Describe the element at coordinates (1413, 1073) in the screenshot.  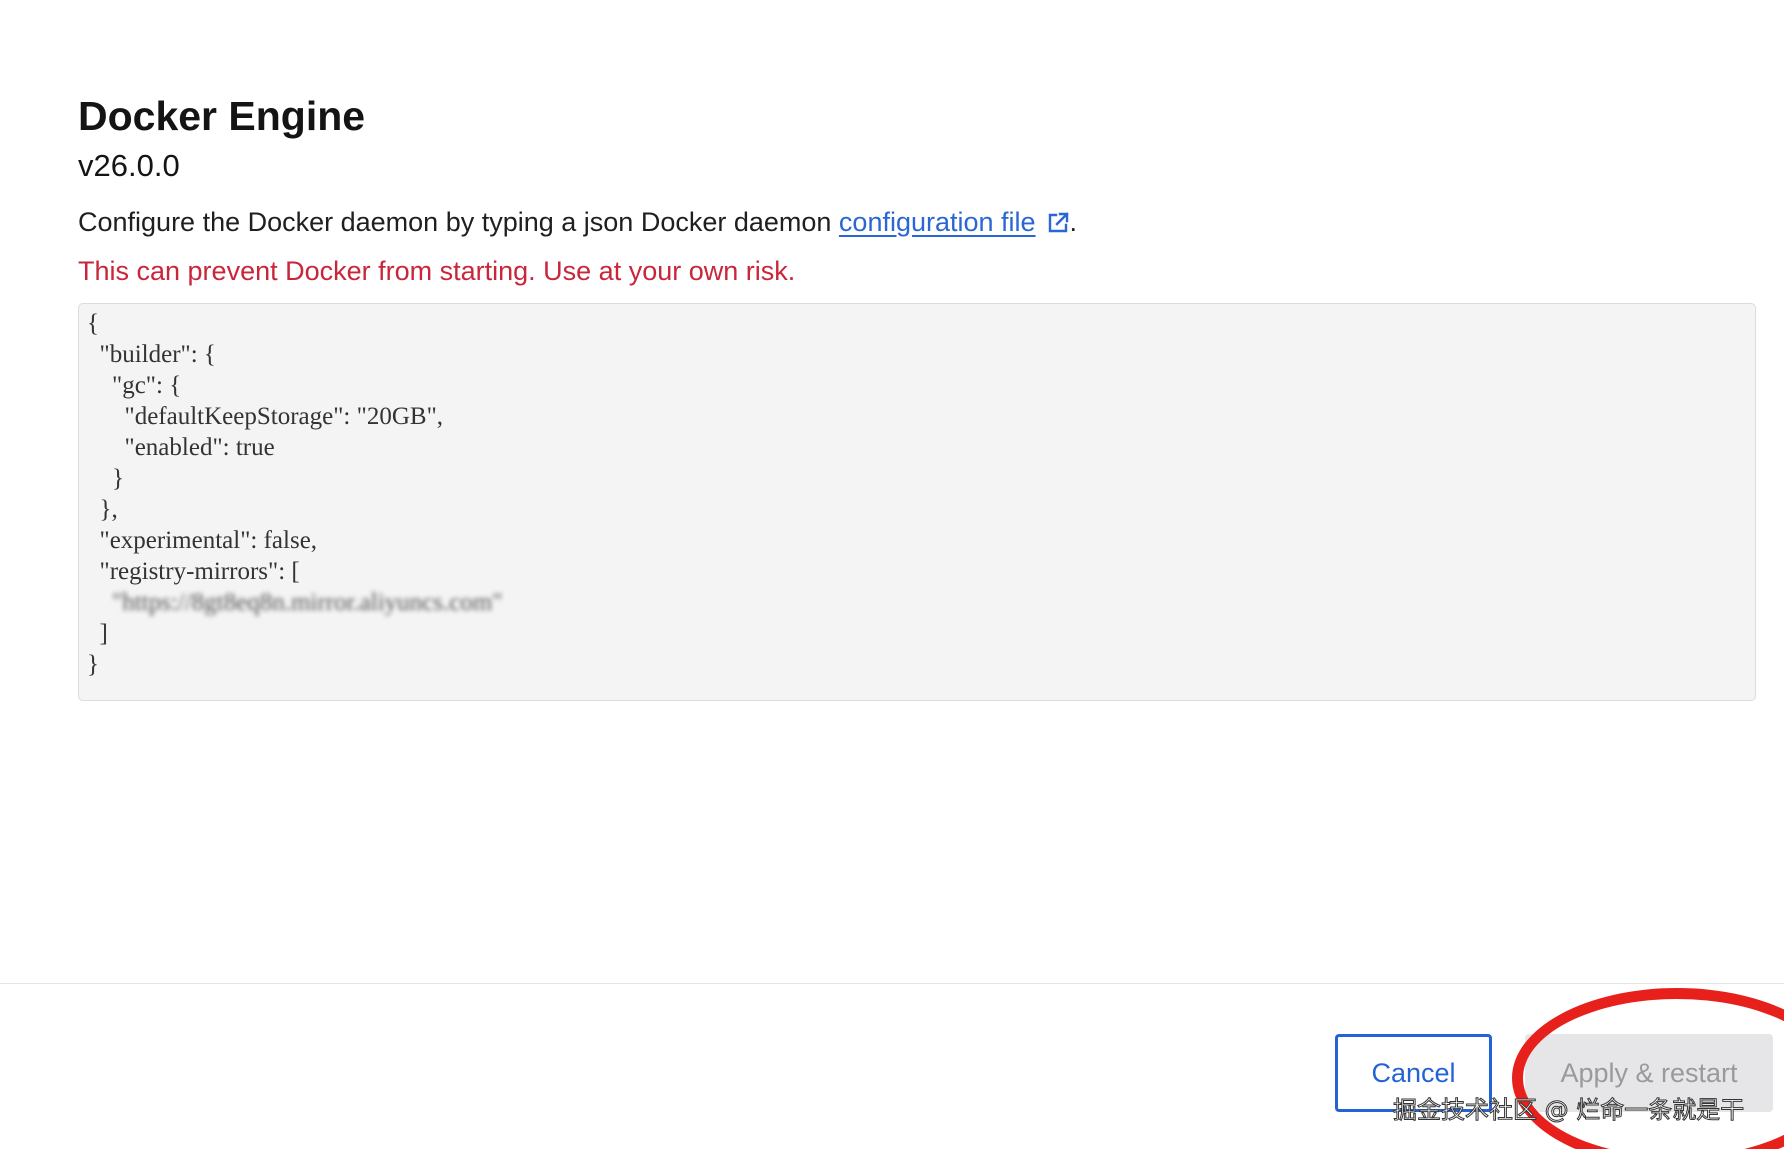
I see `cancel-button: Cancel` at that location.